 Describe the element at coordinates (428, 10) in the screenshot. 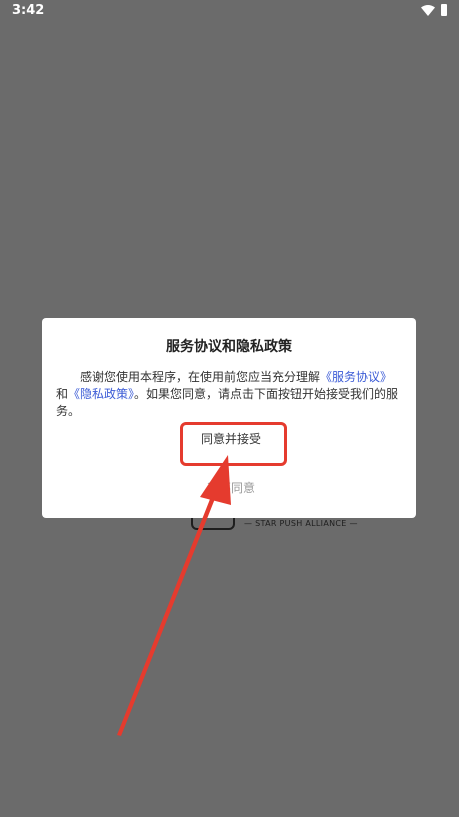

I see `wifi-icon` at that location.